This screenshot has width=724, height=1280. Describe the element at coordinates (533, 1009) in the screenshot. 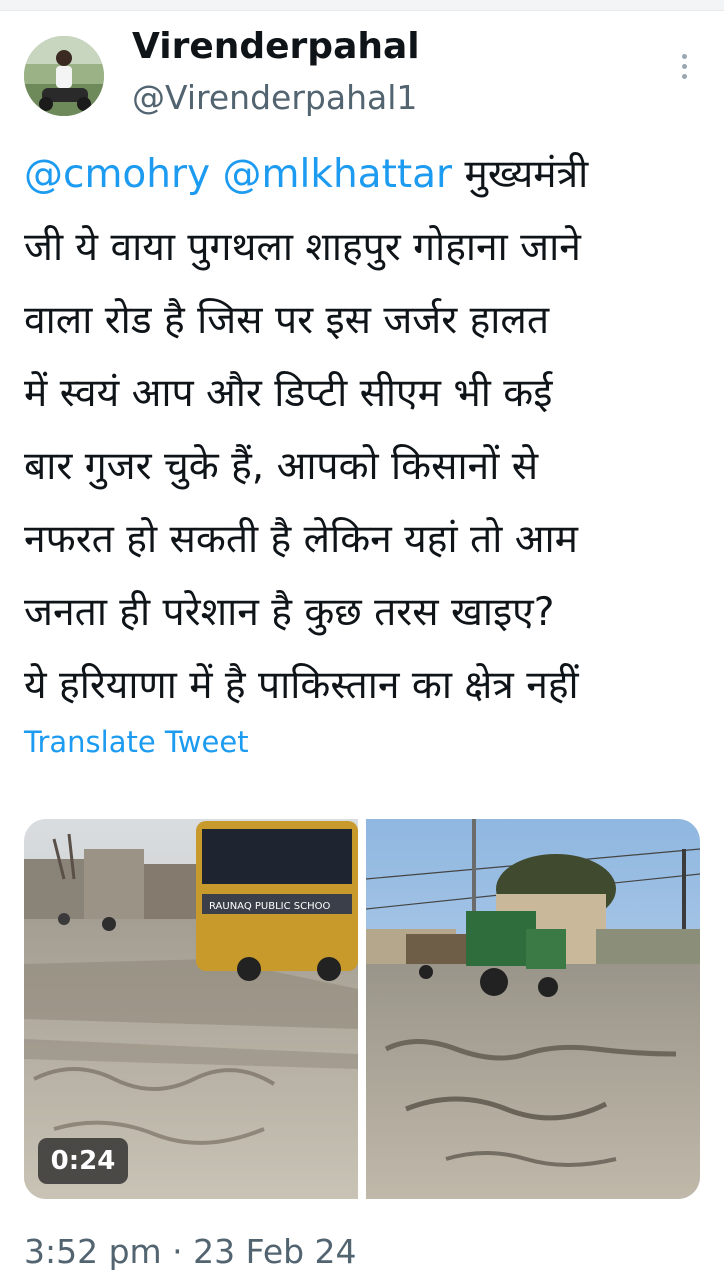

I see `photo-thumbnail` at that location.